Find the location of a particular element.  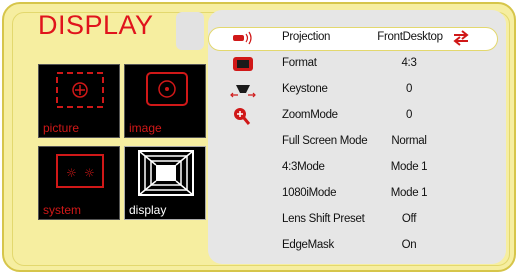

tile-display: display is located at coordinates (165, 183).